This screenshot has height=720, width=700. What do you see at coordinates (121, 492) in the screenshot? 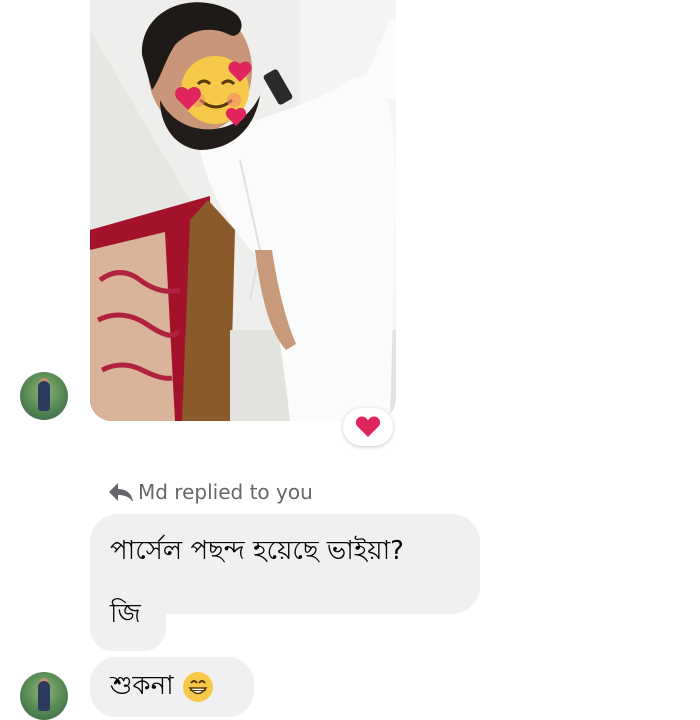
I see `reply-arrow-icon` at bounding box center [121, 492].